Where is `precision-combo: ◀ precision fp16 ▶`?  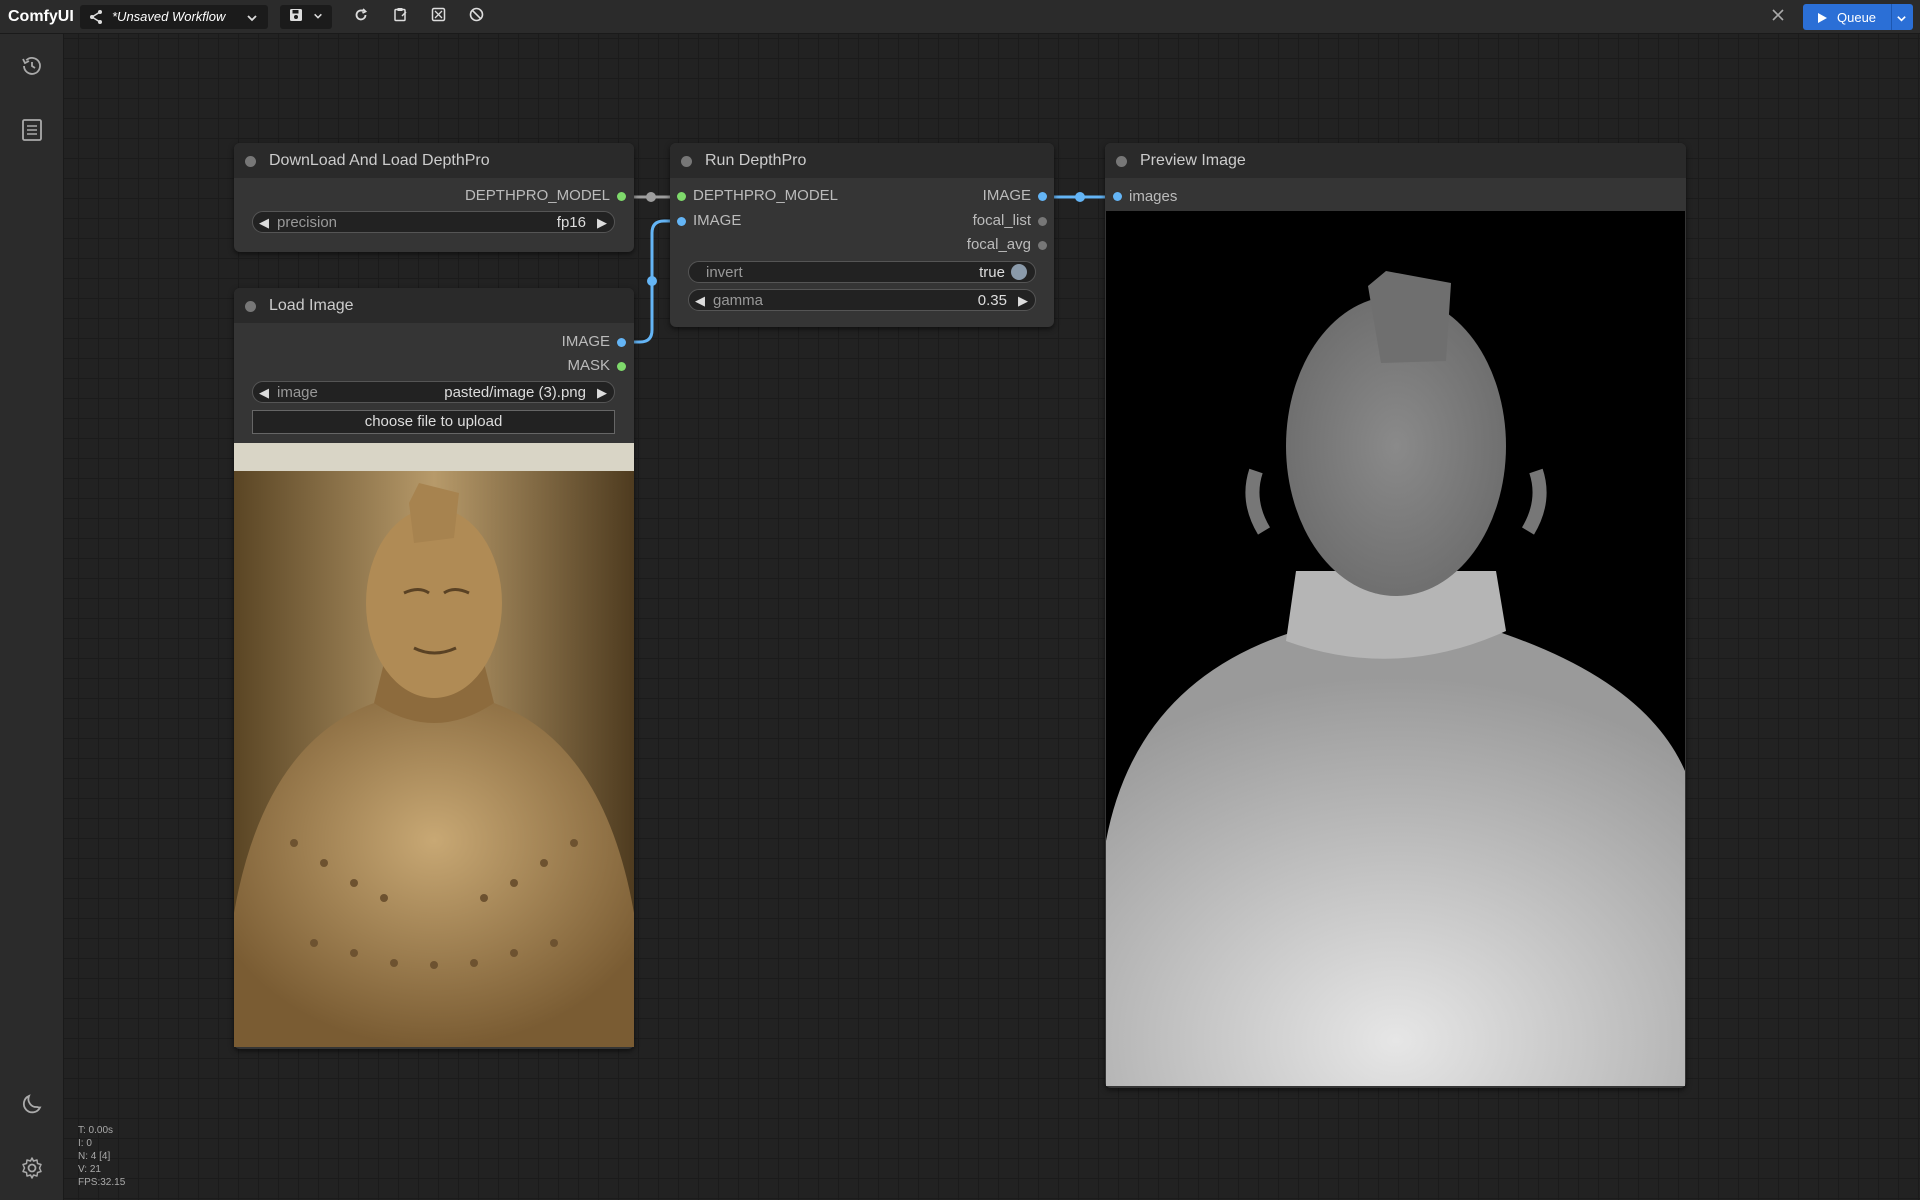
precision-combo: ◀ precision fp16 ▶ is located at coordinates (433, 222).